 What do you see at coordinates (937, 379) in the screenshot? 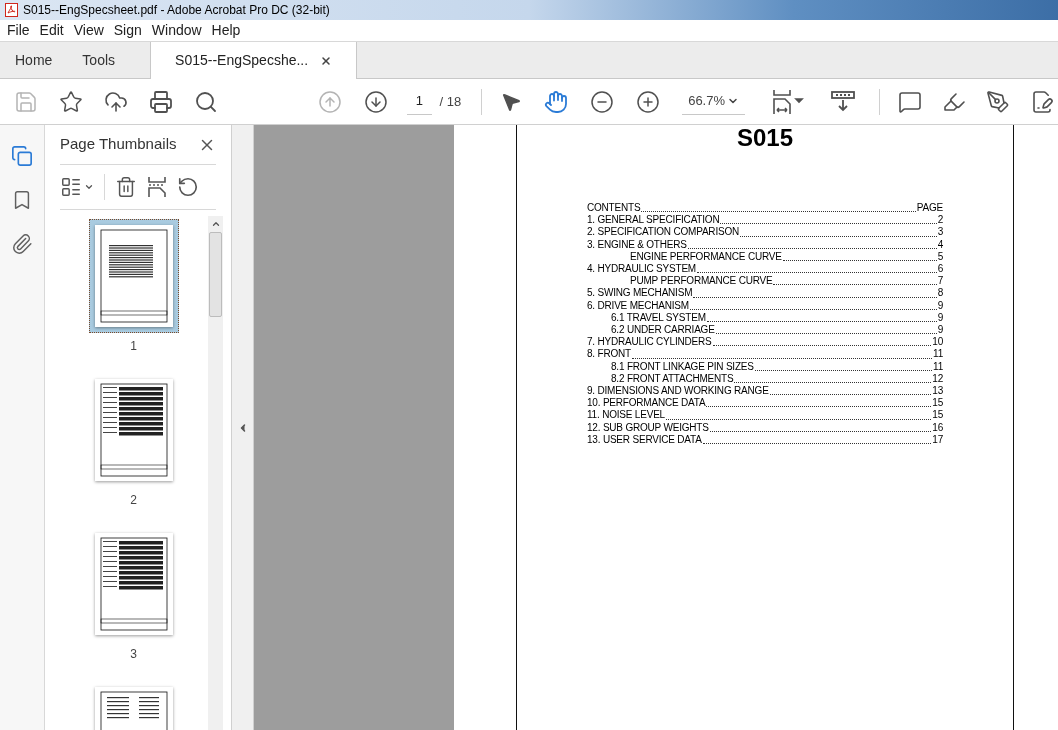
I see `toc-page-number: 12` at bounding box center [937, 379].